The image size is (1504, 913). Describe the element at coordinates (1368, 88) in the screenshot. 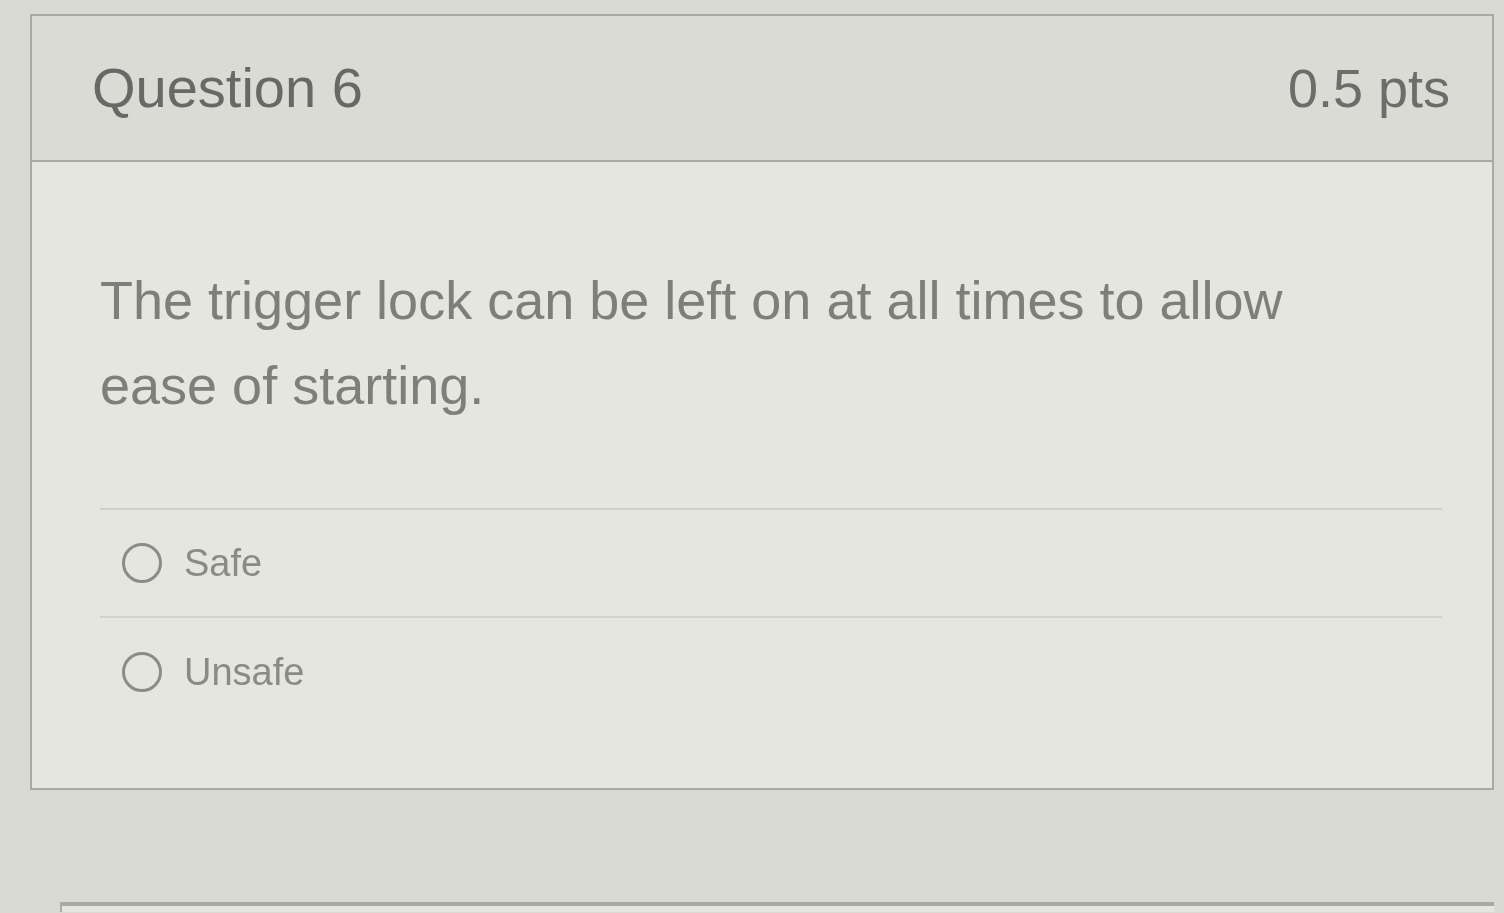

I see `points-label: 0.5 pts` at that location.